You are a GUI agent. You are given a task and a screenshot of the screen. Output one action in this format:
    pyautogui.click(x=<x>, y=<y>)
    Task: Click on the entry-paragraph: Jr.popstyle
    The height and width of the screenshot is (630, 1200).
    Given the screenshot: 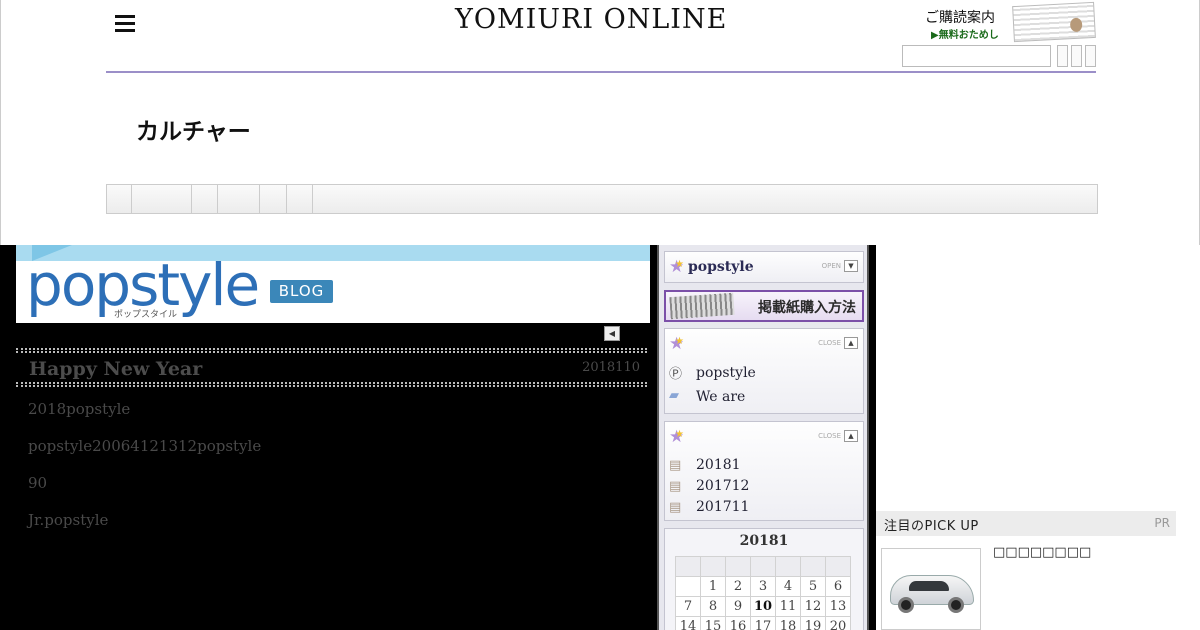 What is the action you would take?
    pyautogui.click(x=68, y=520)
    